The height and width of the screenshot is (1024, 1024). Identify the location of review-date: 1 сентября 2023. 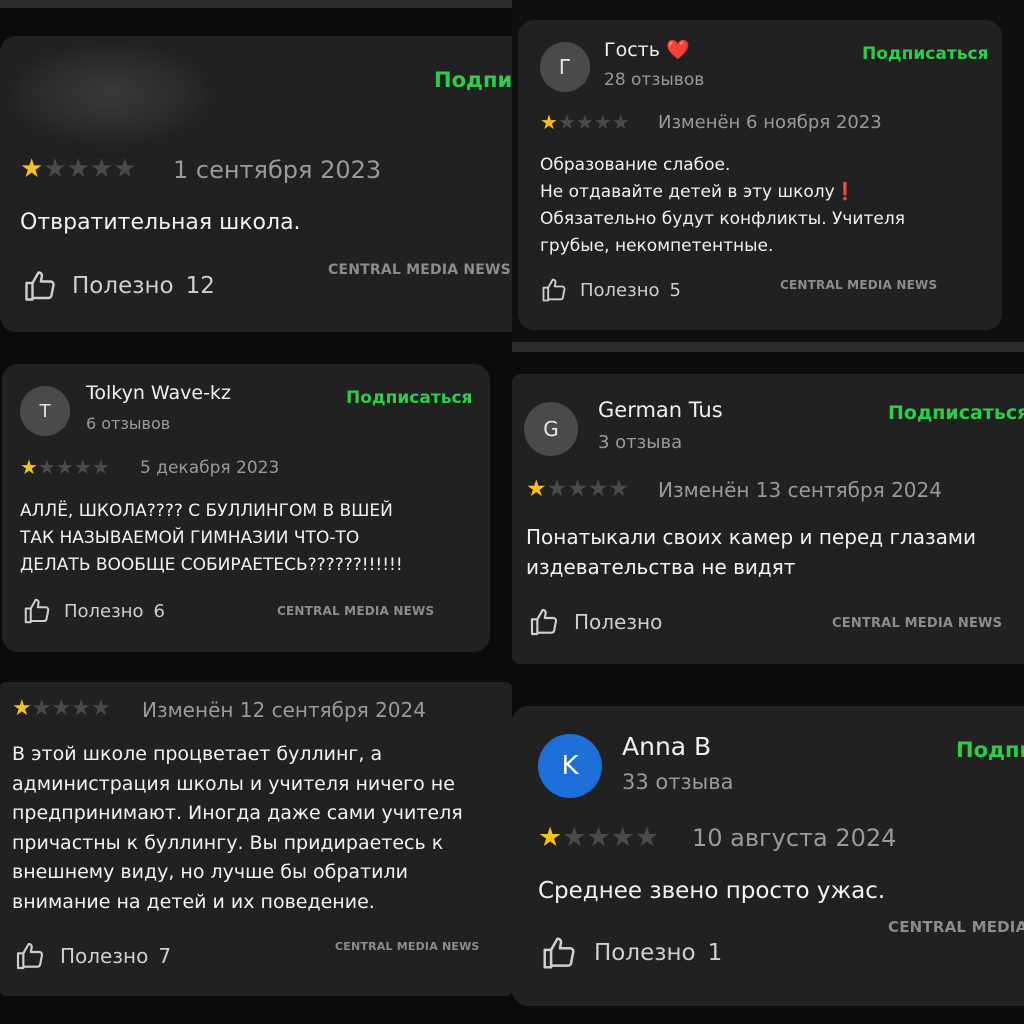
(277, 170).